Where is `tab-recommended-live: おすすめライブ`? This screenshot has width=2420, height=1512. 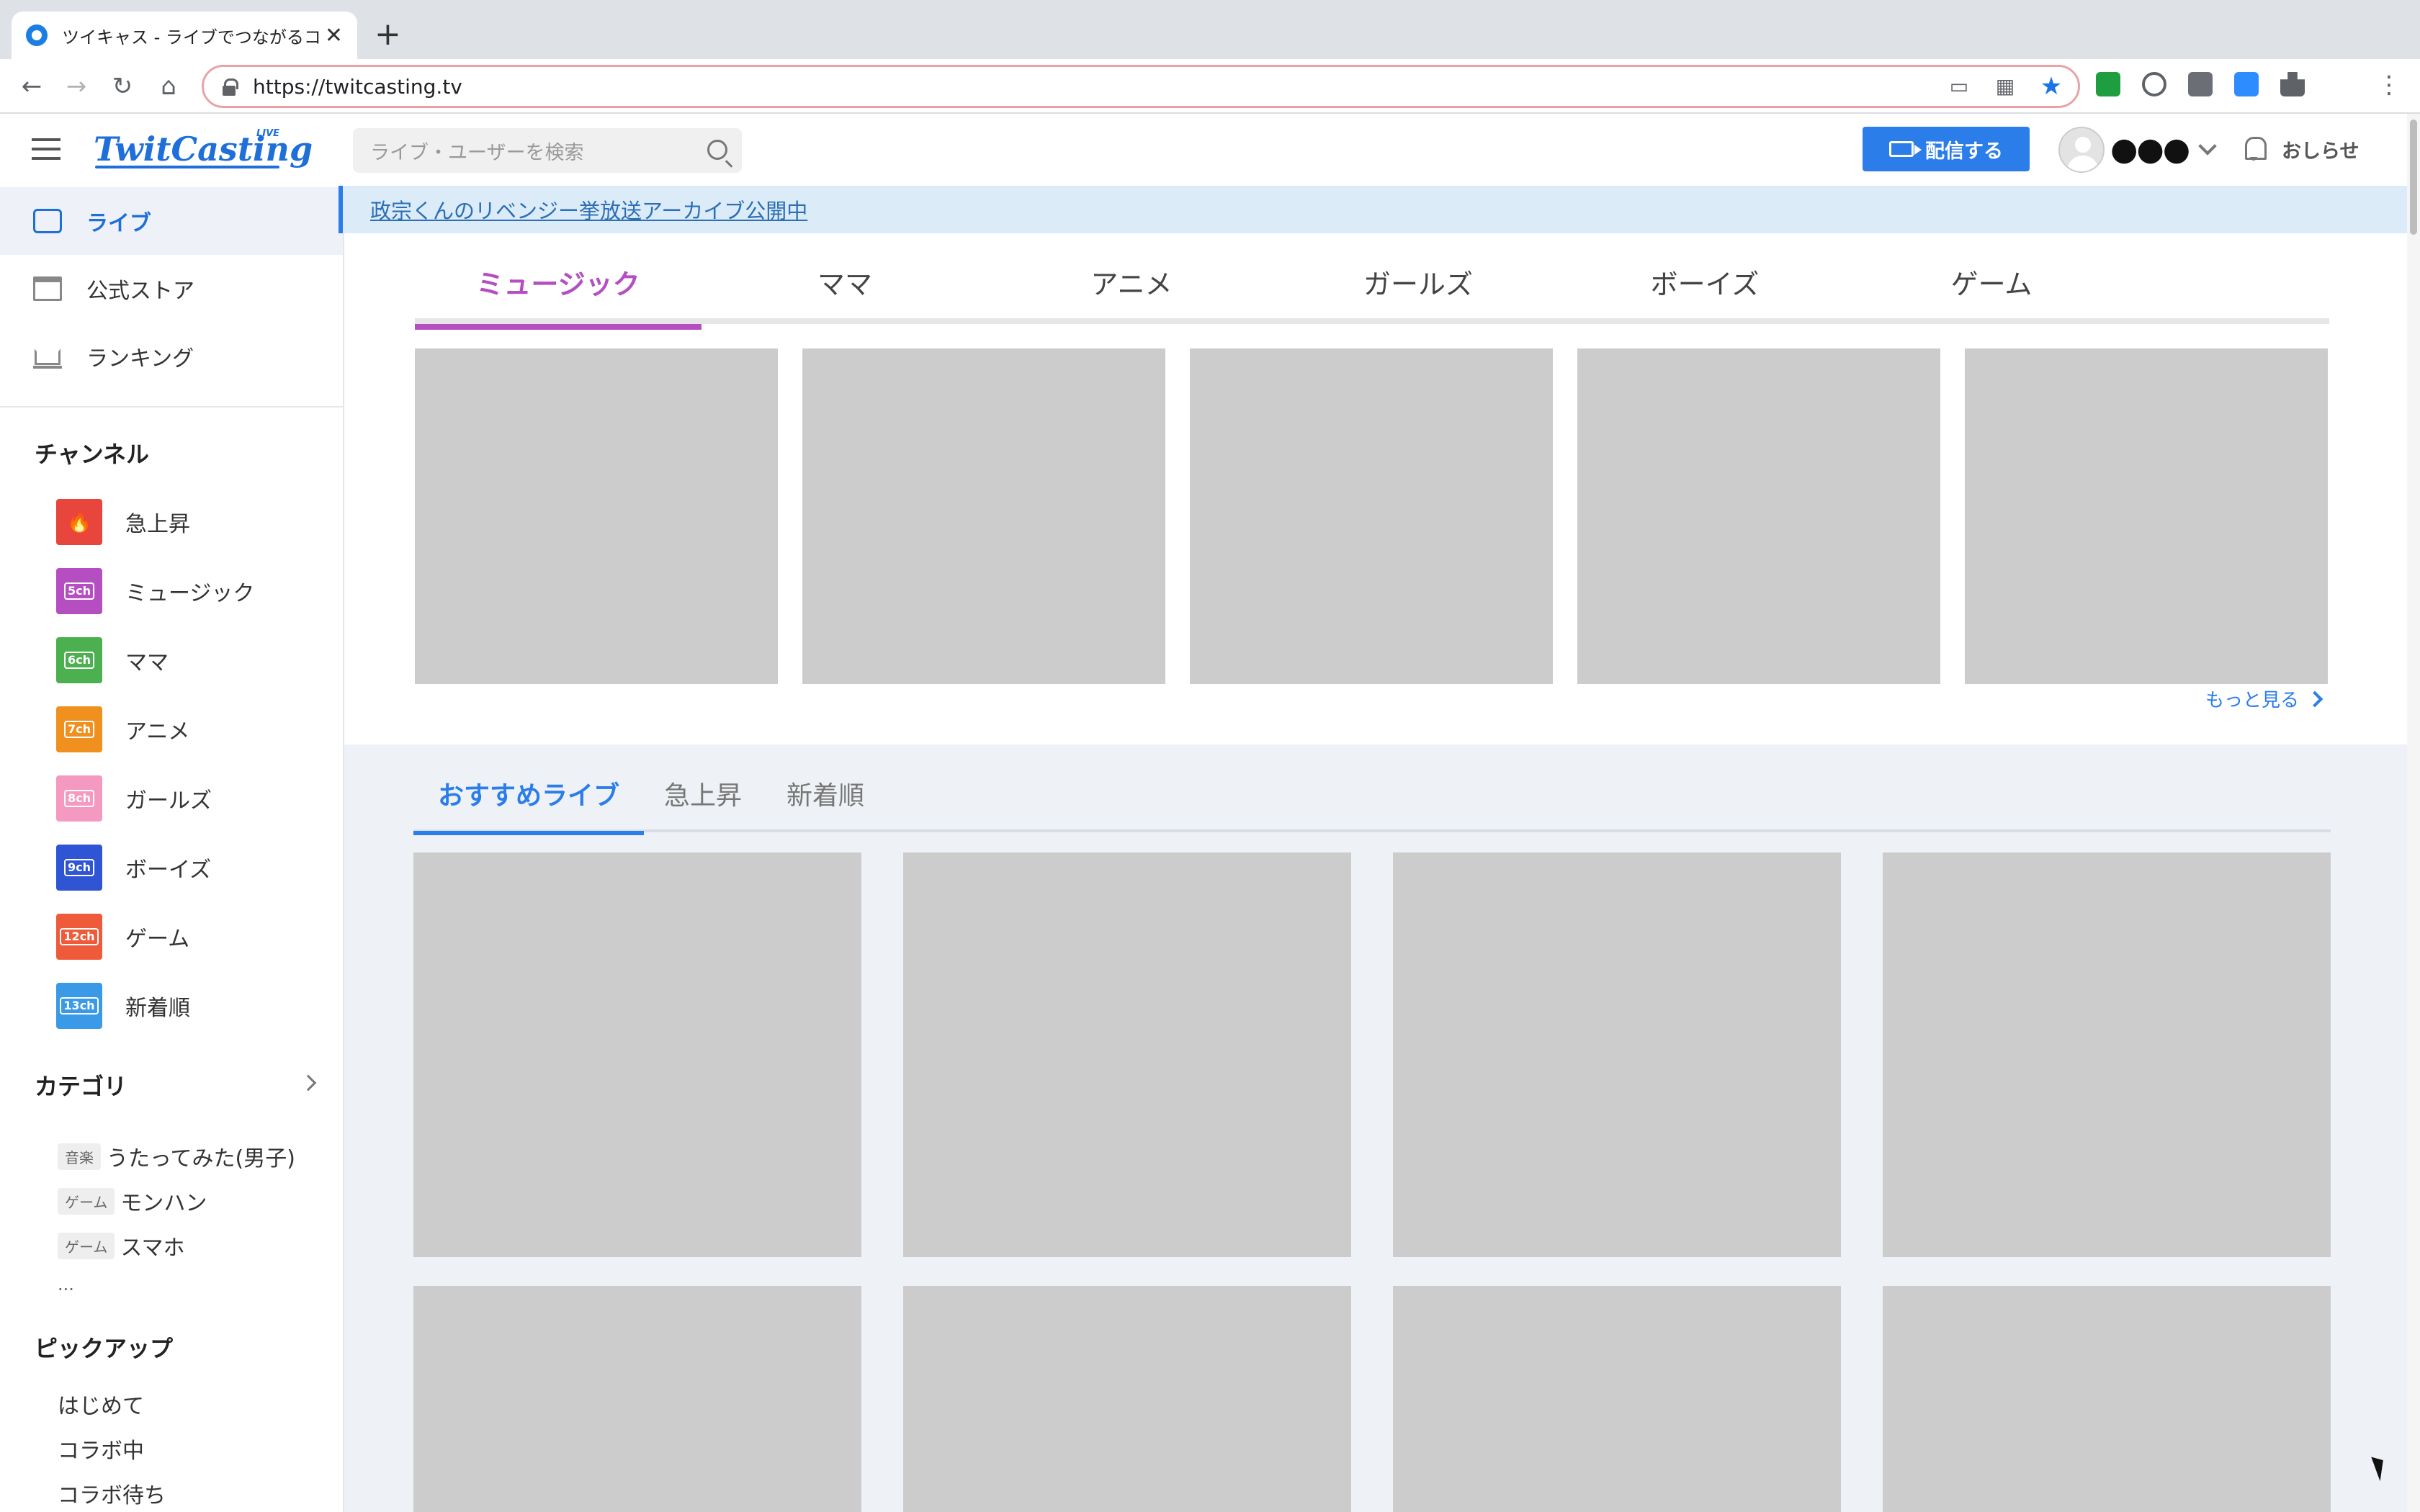 tab-recommended-live: おすすめライブ is located at coordinates (529, 805).